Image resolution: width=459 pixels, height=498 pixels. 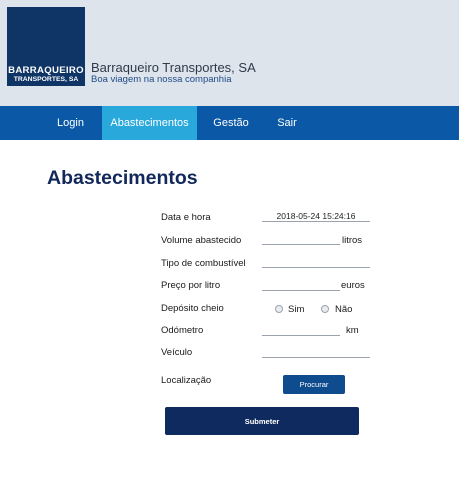 What do you see at coordinates (353, 285) in the screenshot?
I see `price-unit: euros` at bounding box center [353, 285].